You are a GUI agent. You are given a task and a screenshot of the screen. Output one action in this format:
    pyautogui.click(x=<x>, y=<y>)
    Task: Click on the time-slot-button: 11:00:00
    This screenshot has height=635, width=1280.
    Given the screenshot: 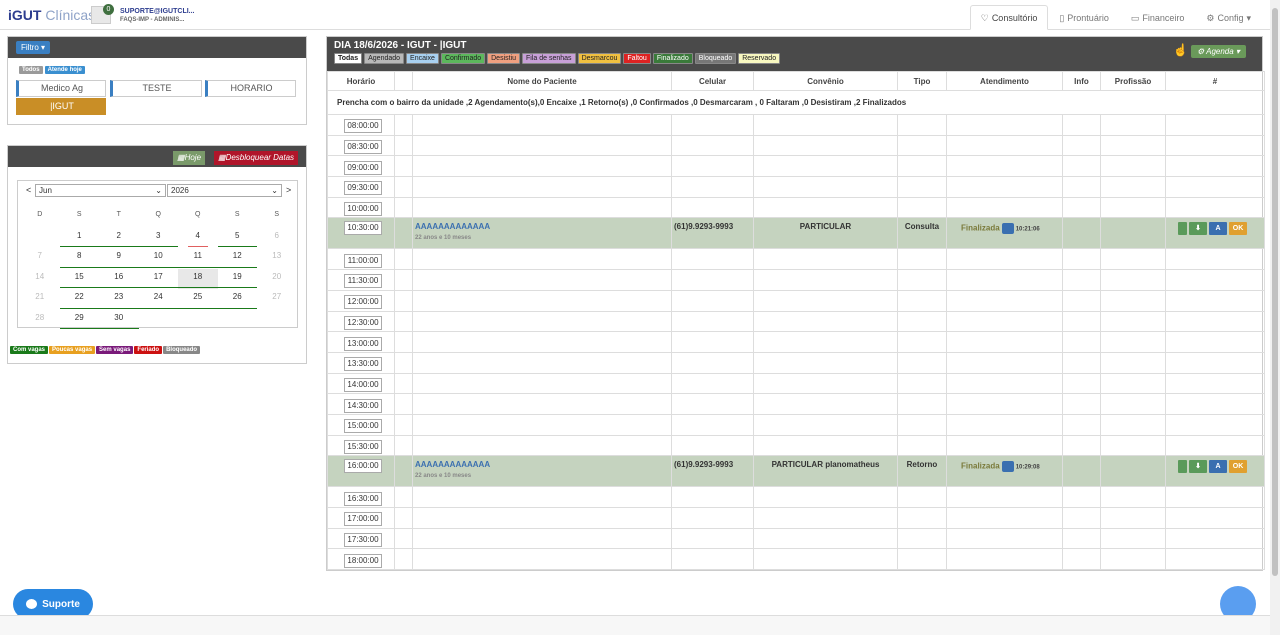 What is the action you would take?
    pyautogui.click(x=363, y=260)
    